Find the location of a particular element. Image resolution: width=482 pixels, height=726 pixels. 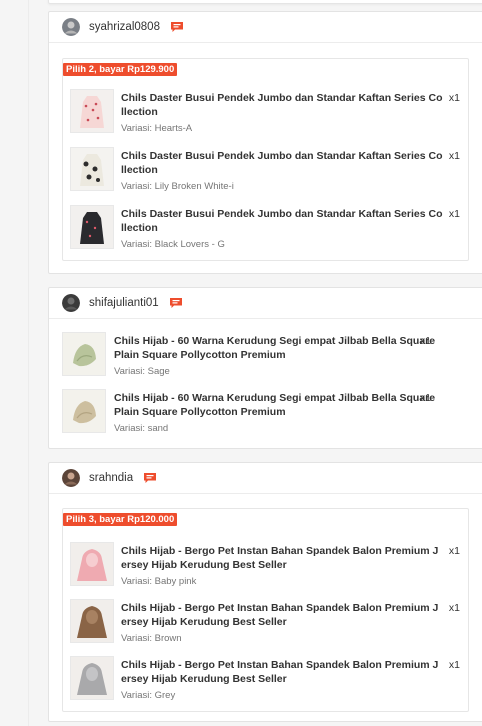

item-variant: Variasi: Grey is located at coordinates (148, 695).